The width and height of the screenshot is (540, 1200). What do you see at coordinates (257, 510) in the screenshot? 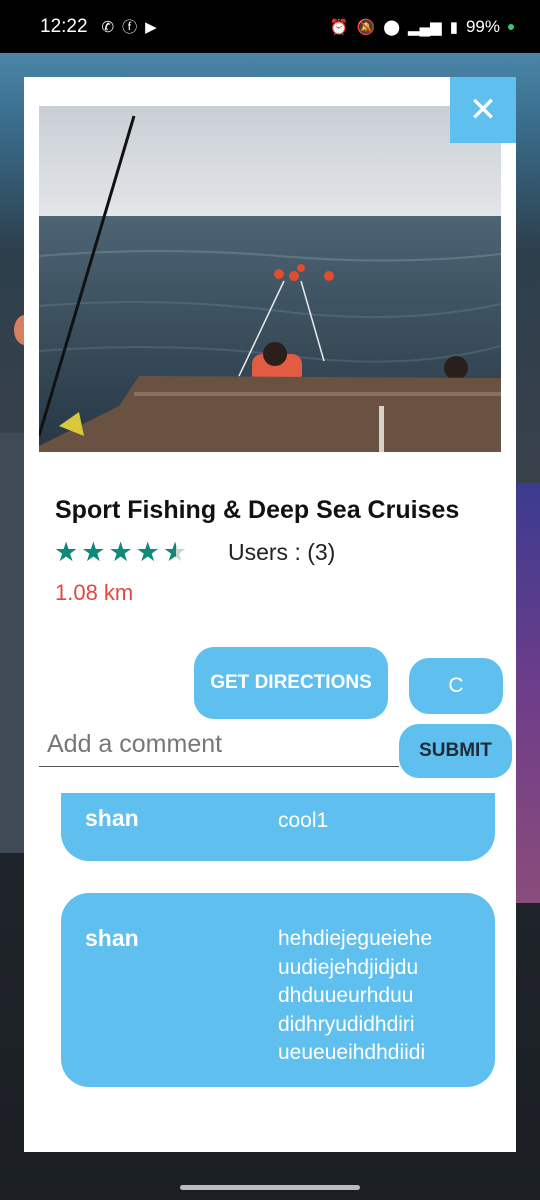
I see `place-title: Sport Fishing & Deep Sea Cruises` at bounding box center [257, 510].